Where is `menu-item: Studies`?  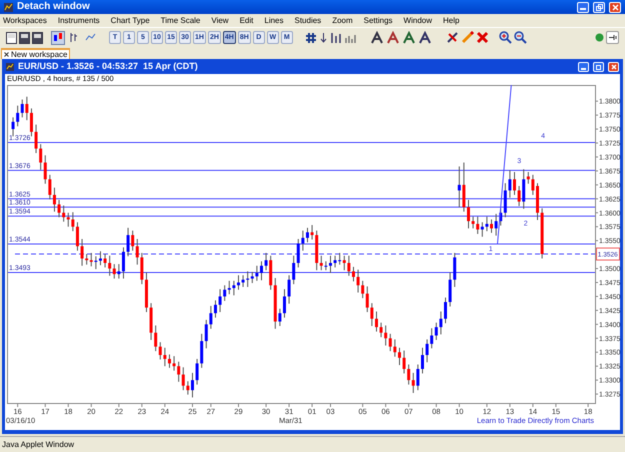 menu-item: Studies is located at coordinates (308, 20).